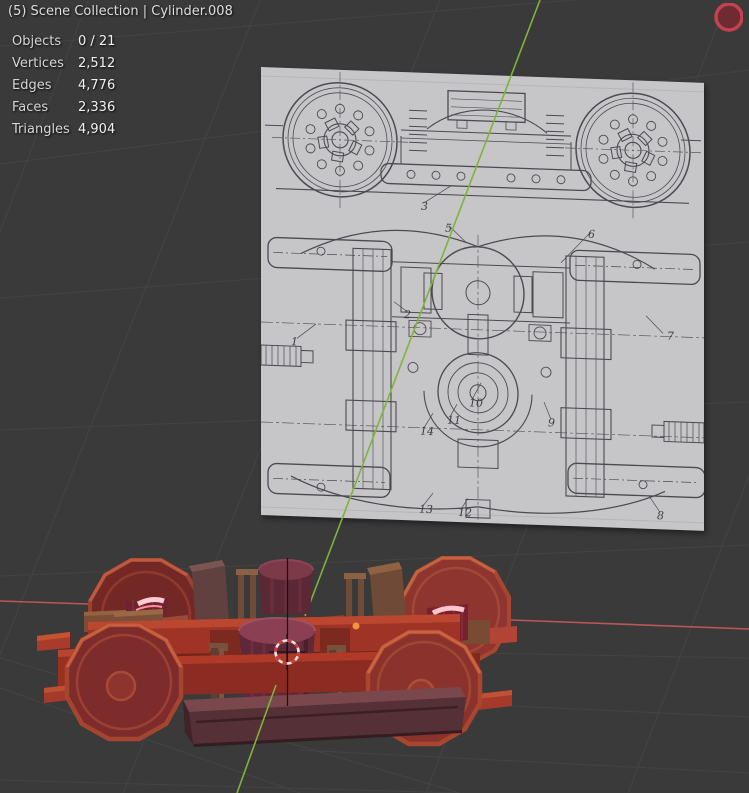 This screenshot has width=749, height=793. Describe the element at coordinates (294, 341) in the screenshot. I see `svg-text: 1` at that location.